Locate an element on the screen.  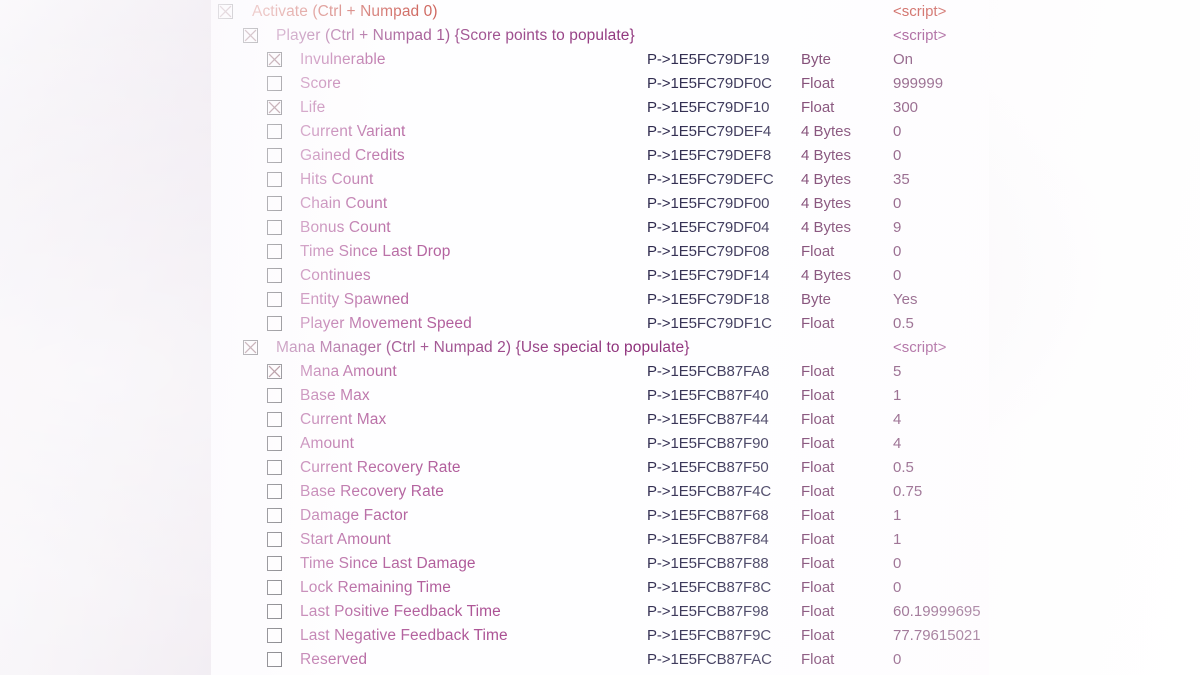
entry-description: Time Since Last Damage is located at coordinates (388, 564).